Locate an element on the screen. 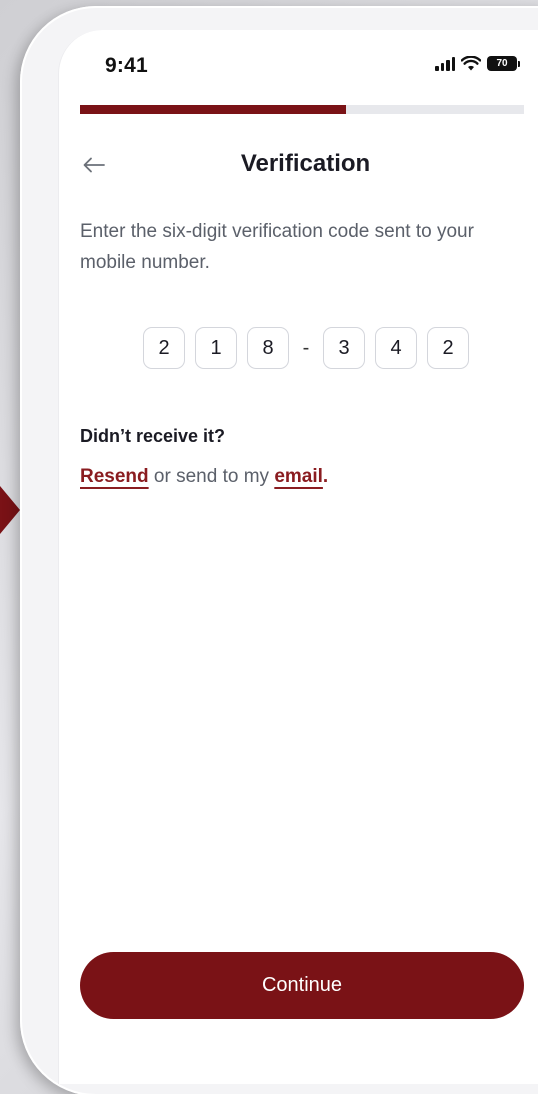 This screenshot has width=538, height=1094. wifi-icon is located at coordinates (471, 63).